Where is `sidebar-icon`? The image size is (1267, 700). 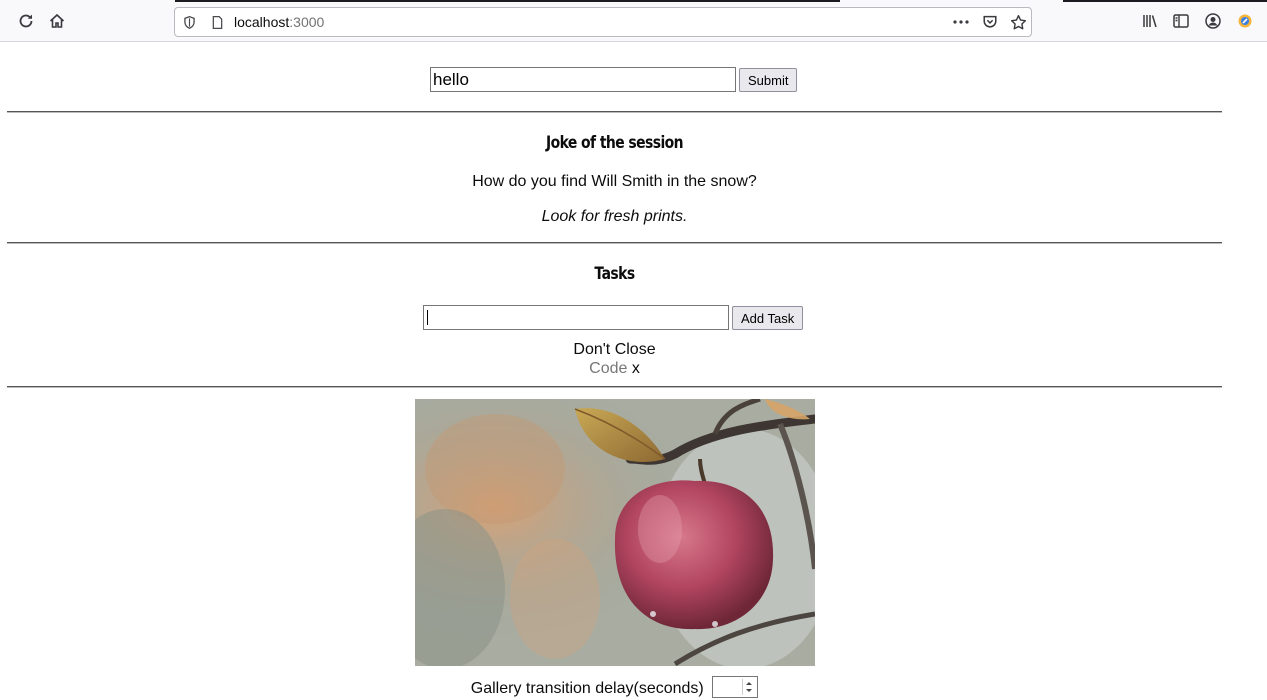 sidebar-icon is located at coordinates (1181, 21).